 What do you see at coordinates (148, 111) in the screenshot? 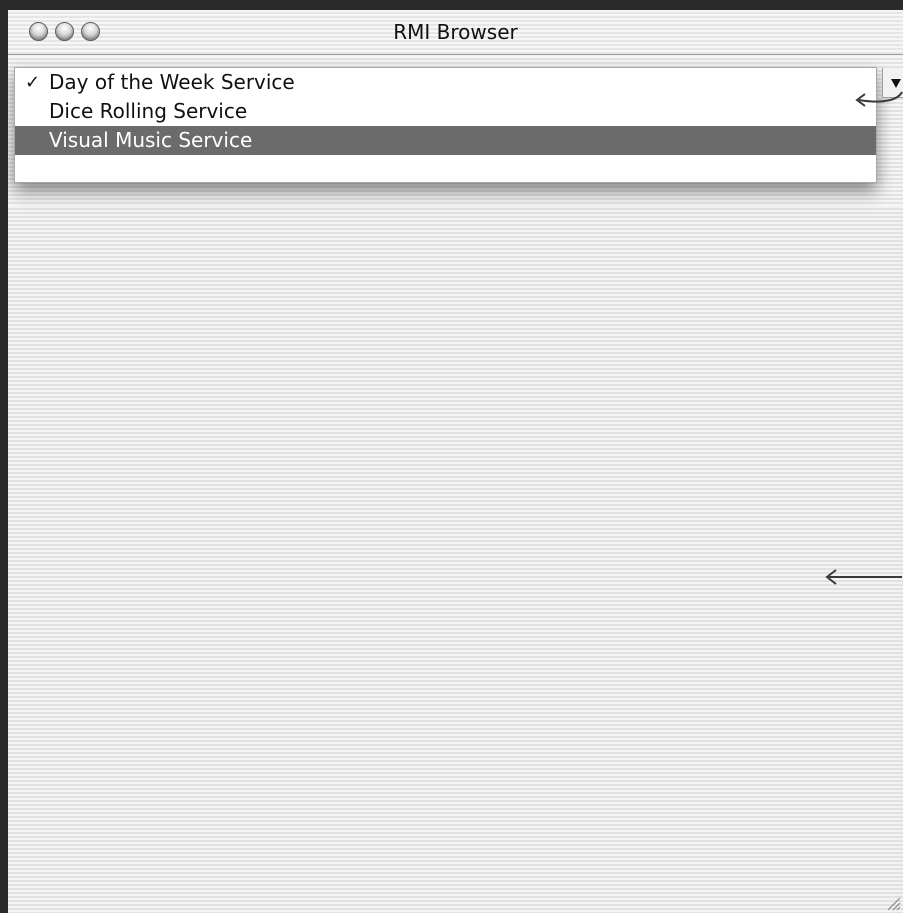
I see `menu-item-label: Dice Rolling Service` at bounding box center [148, 111].